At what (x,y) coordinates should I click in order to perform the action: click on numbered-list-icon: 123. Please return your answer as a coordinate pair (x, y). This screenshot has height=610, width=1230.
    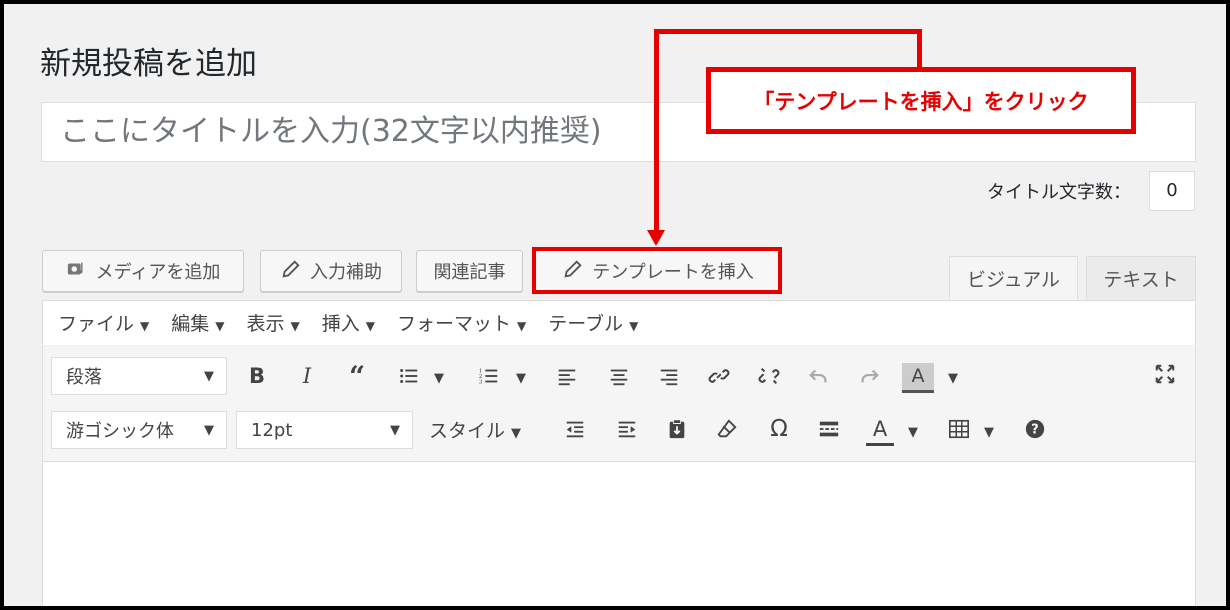
    Looking at the image, I should click on (489, 376).